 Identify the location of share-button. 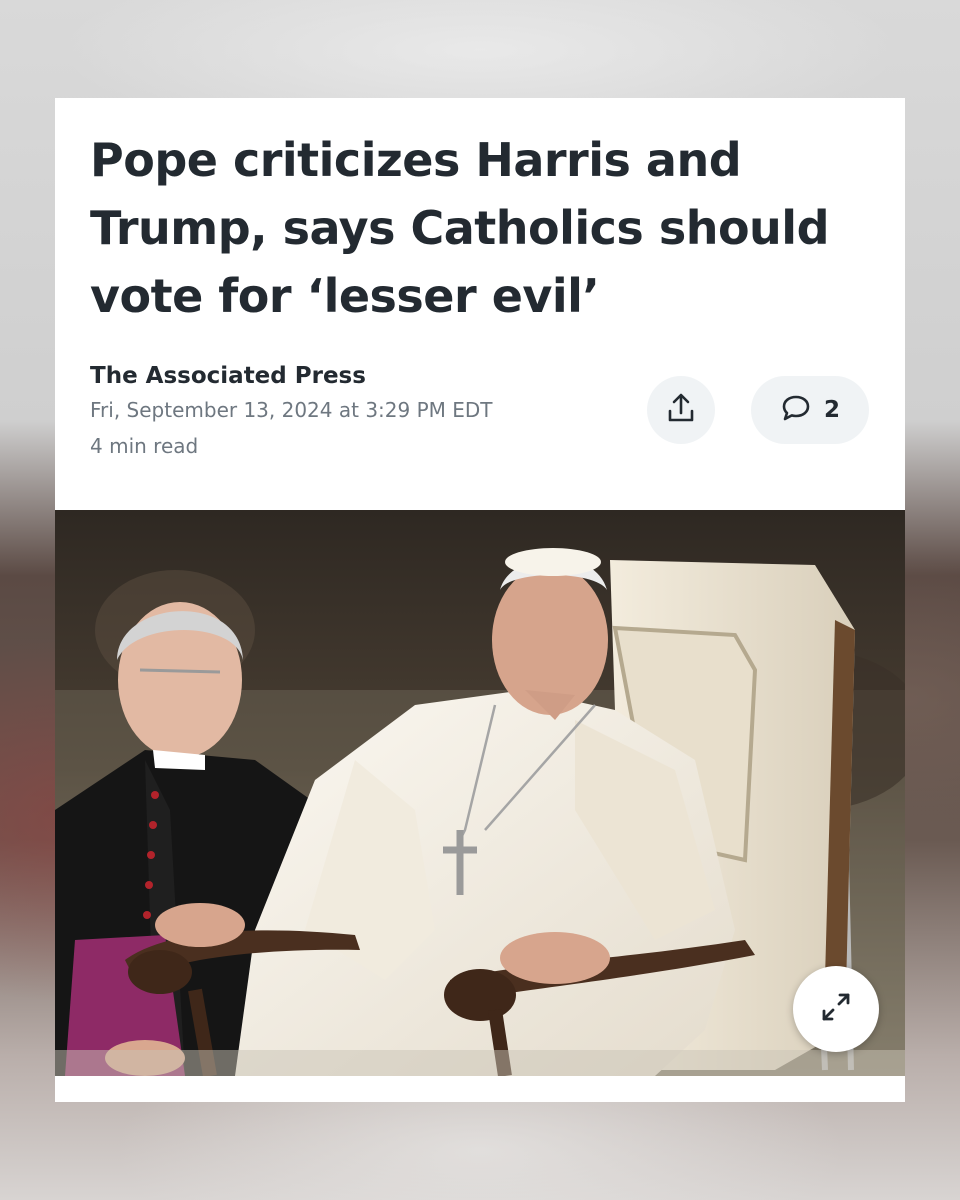
(681, 410).